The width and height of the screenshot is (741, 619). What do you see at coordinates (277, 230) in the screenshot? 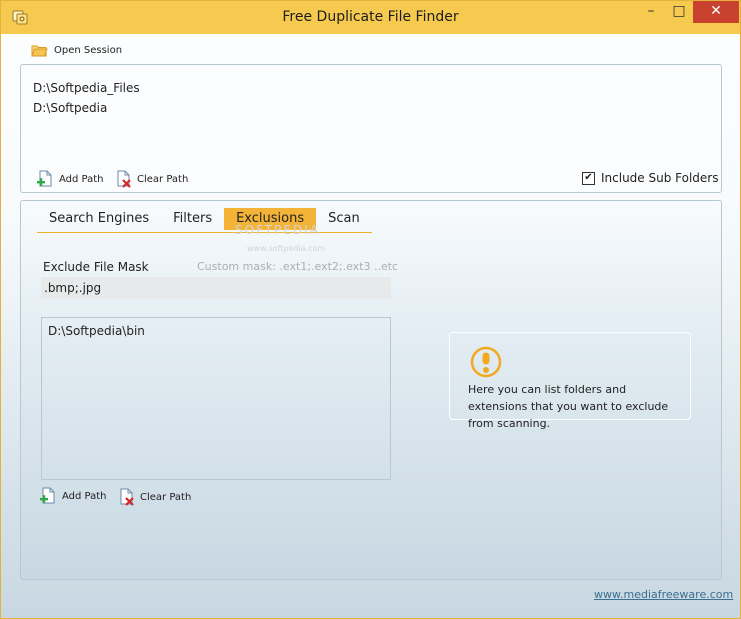
I see `watermark: SOFTPEDIA` at bounding box center [277, 230].